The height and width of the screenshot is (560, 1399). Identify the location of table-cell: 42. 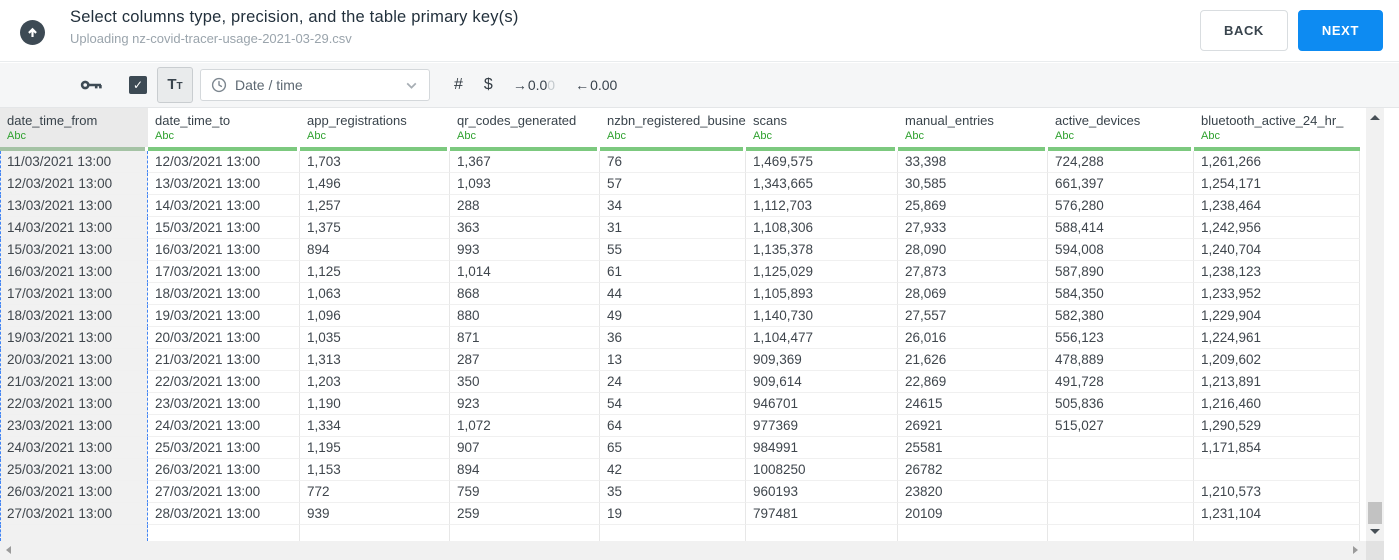
(673, 470).